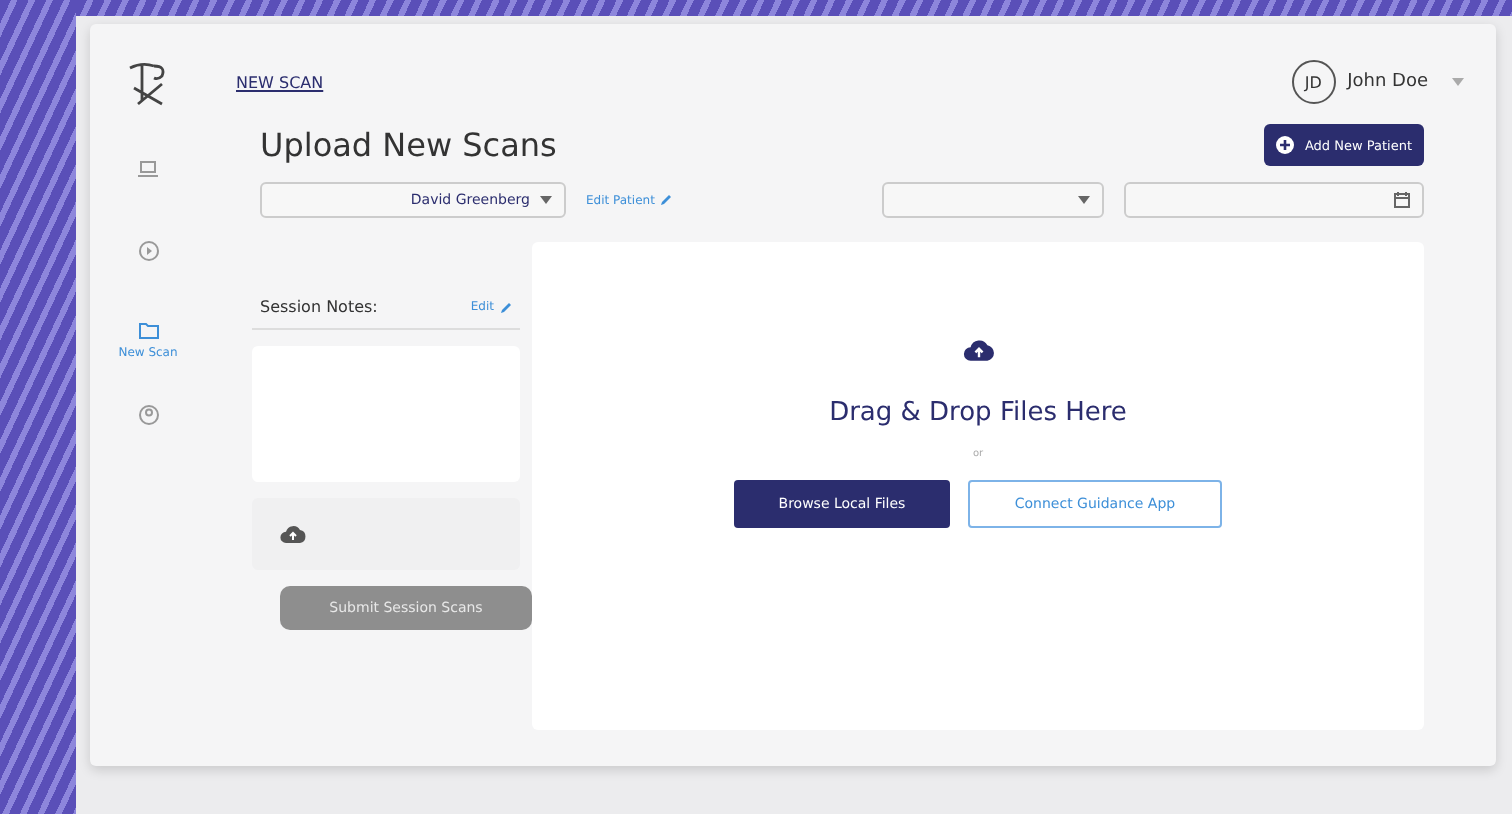  I want to click on folder-icon, so click(148, 330).